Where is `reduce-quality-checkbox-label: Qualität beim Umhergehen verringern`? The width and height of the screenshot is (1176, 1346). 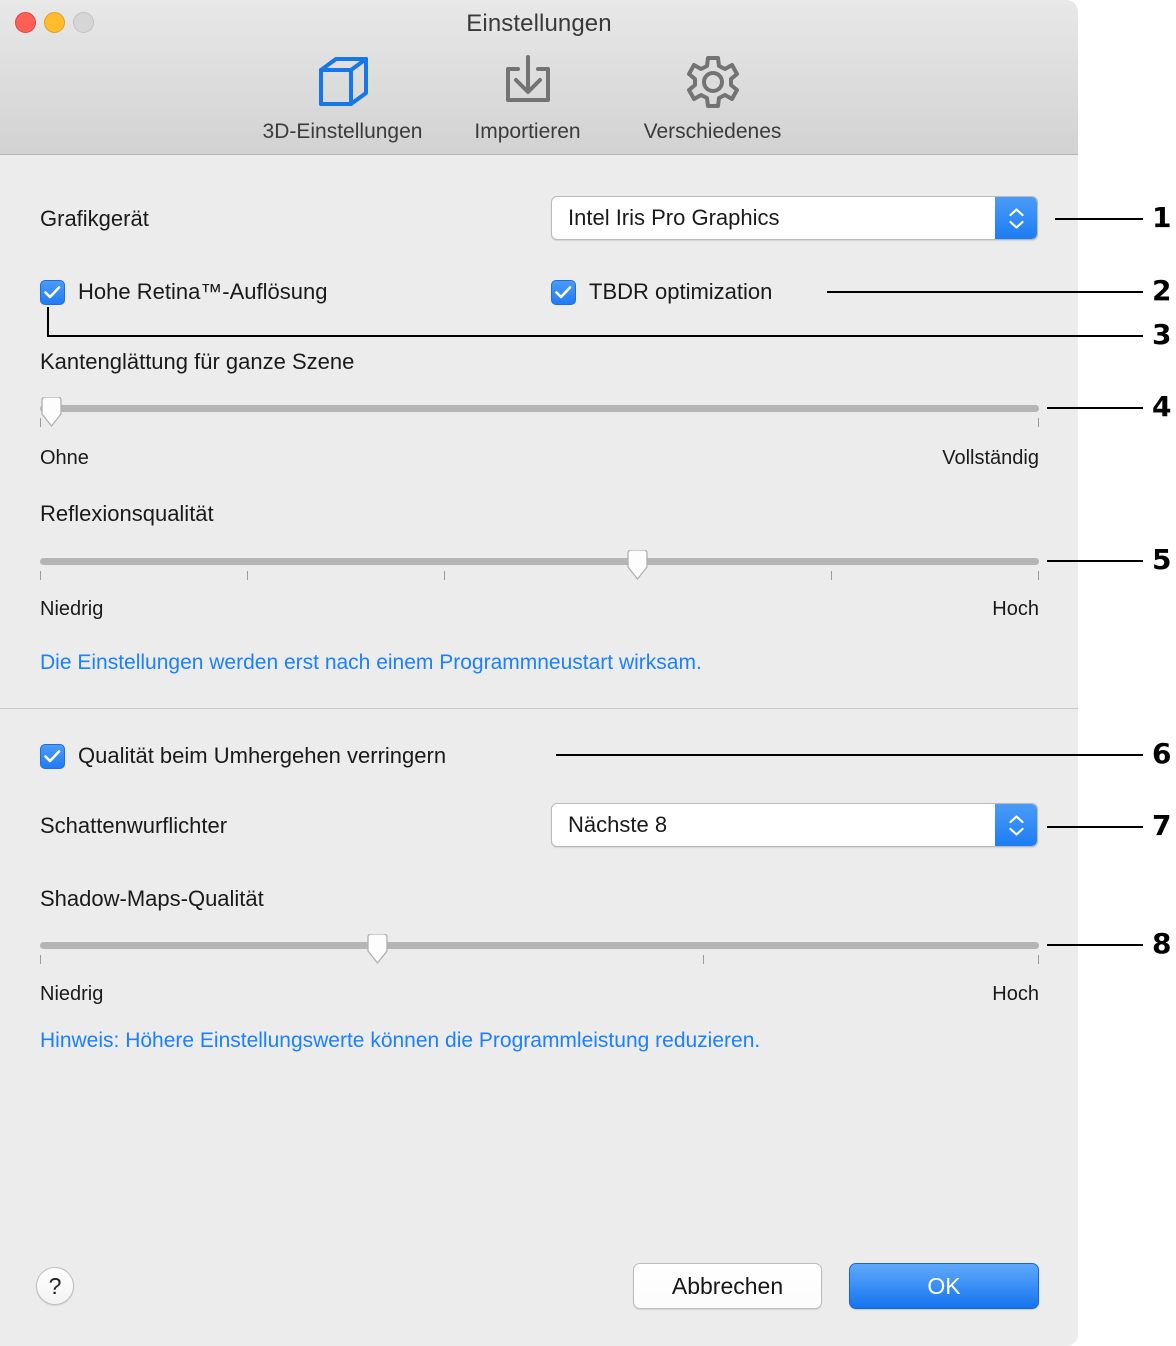 reduce-quality-checkbox-label: Qualität beim Umhergehen verringern is located at coordinates (262, 755).